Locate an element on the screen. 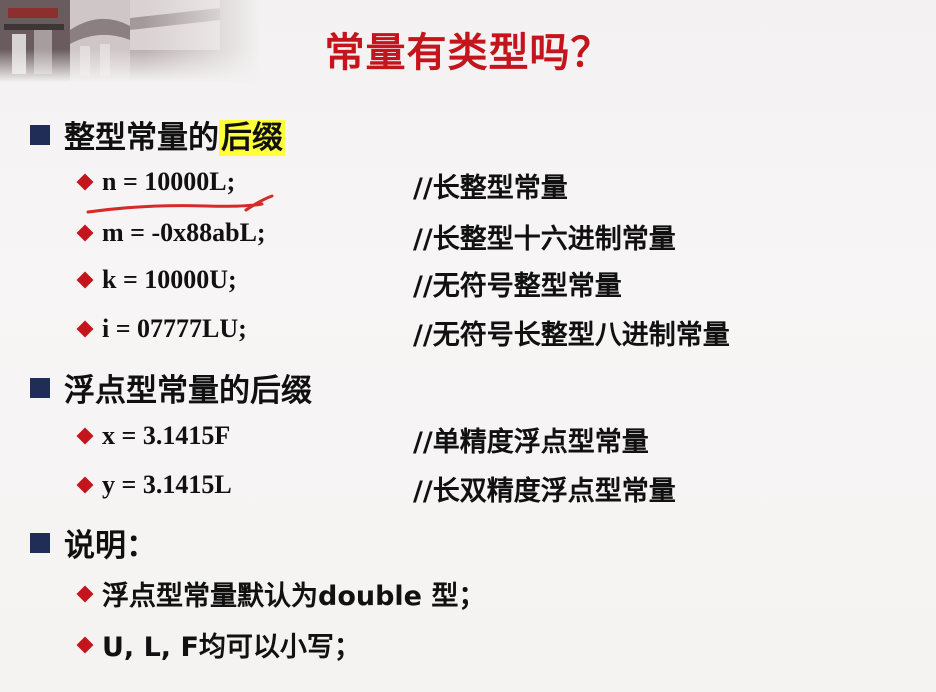  code-comment: //长整型常量 is located at coordinates (490, 188).